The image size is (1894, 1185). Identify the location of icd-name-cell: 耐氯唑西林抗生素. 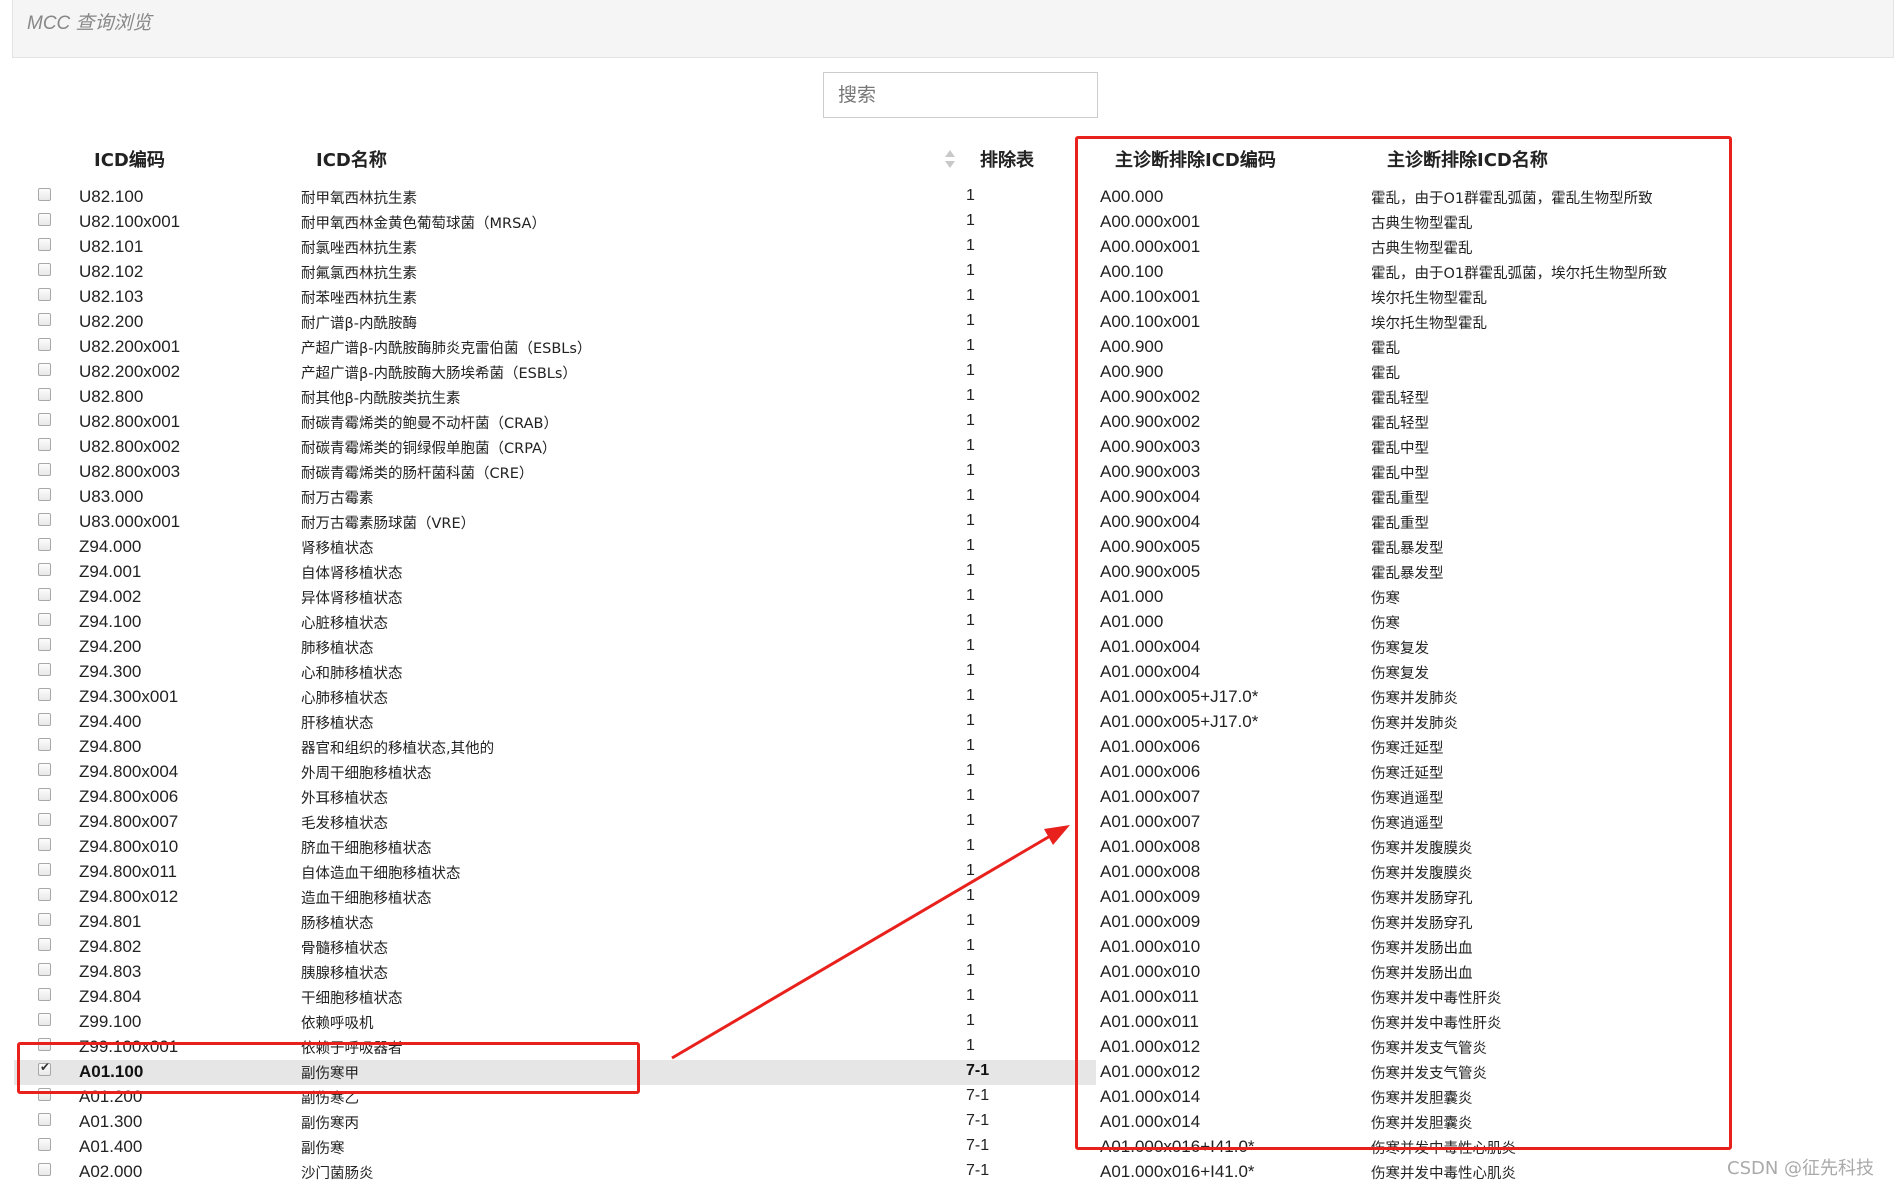
(359, 249).